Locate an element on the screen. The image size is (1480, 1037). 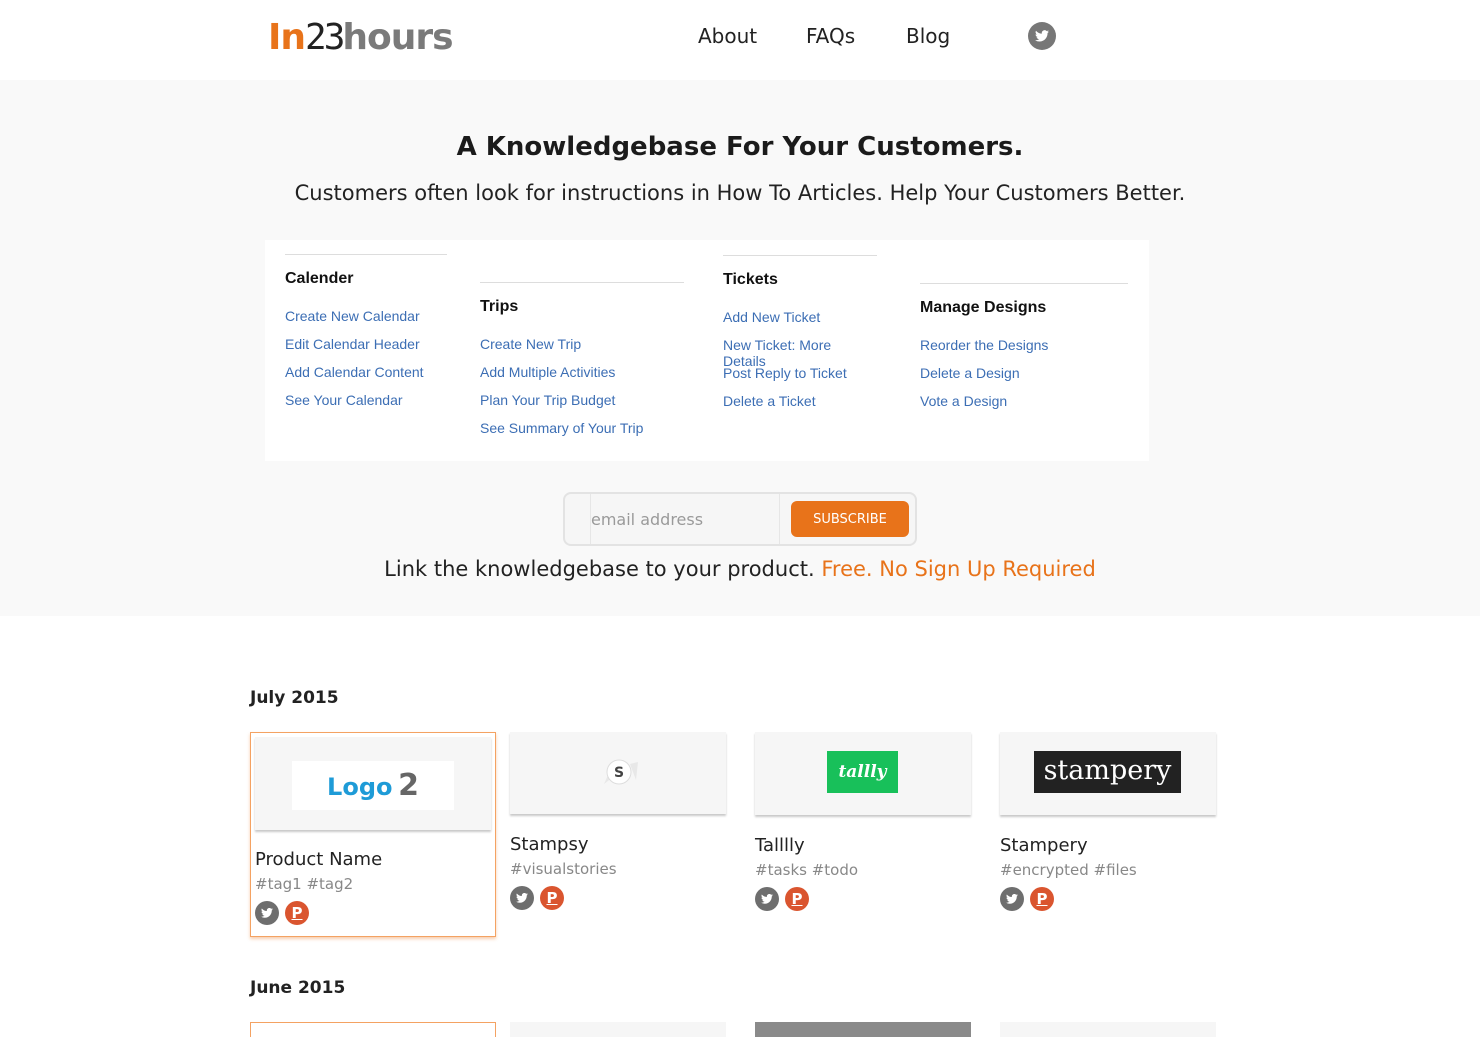
product-thumbnail: stampery is located at coordinates (1108, 773).